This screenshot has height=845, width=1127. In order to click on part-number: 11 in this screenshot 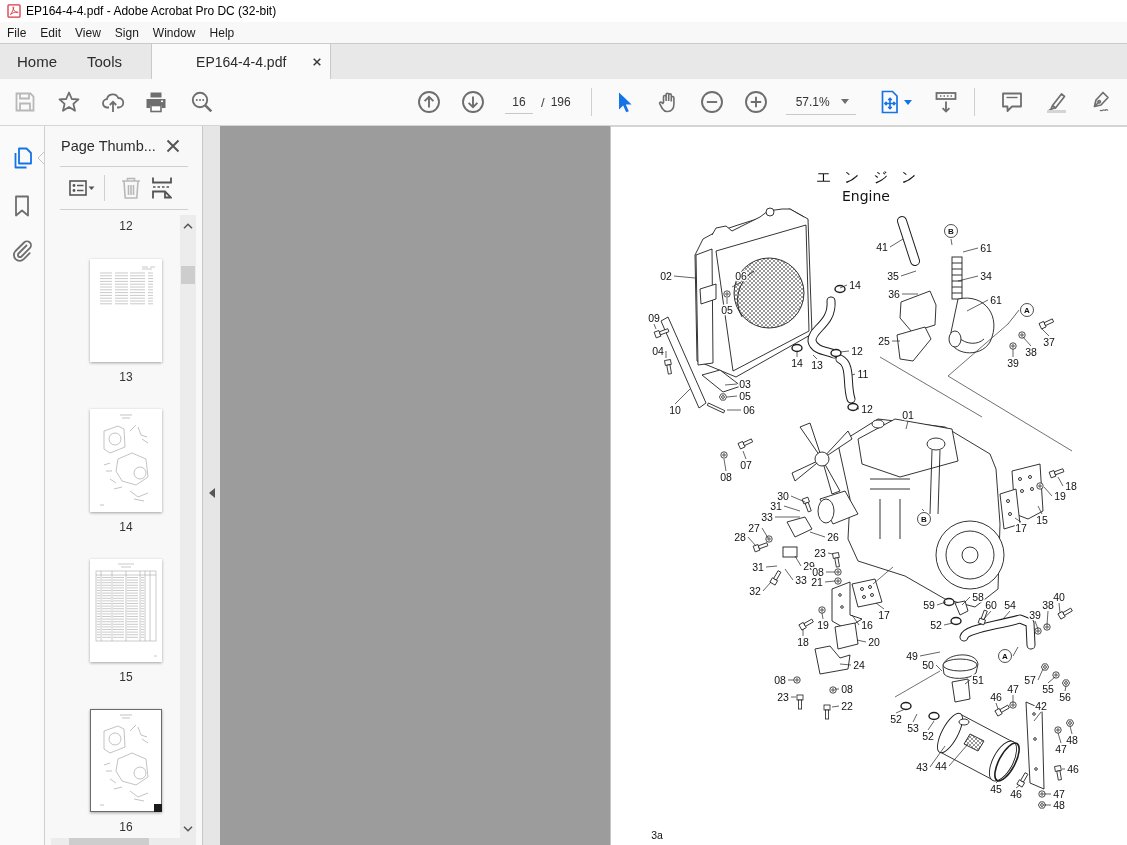, I will do `click(863, 374)`.